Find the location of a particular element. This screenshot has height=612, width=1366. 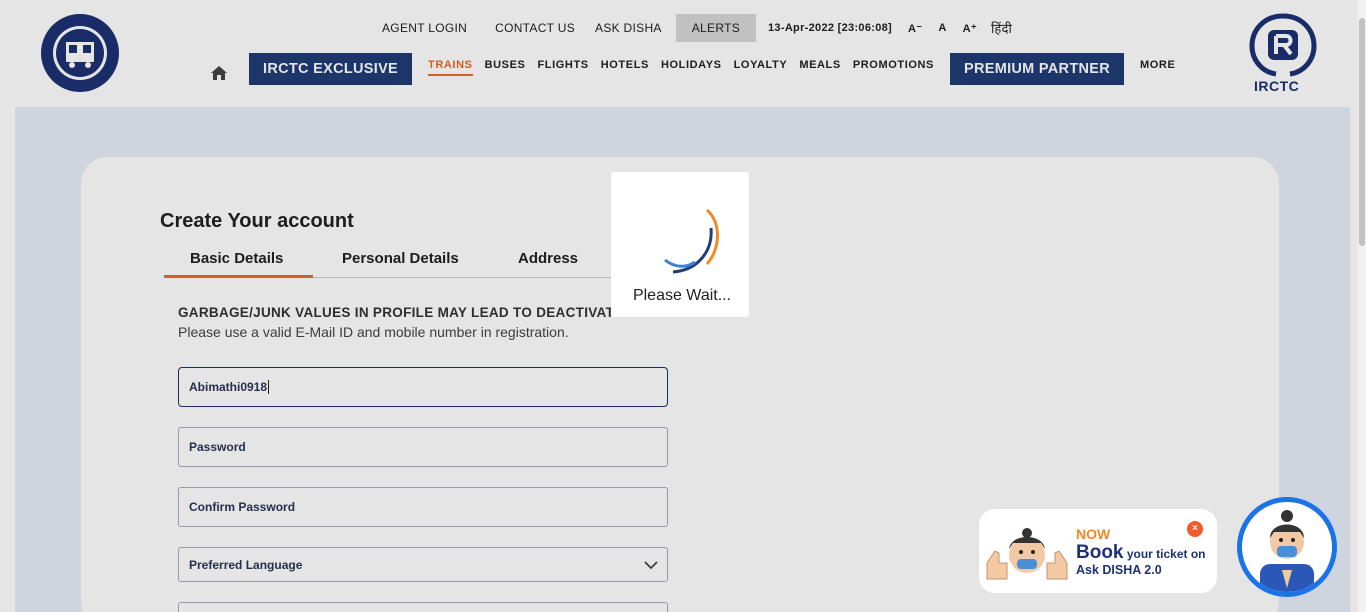

disha-avatar-icon is located at coordinates (1287, 551).